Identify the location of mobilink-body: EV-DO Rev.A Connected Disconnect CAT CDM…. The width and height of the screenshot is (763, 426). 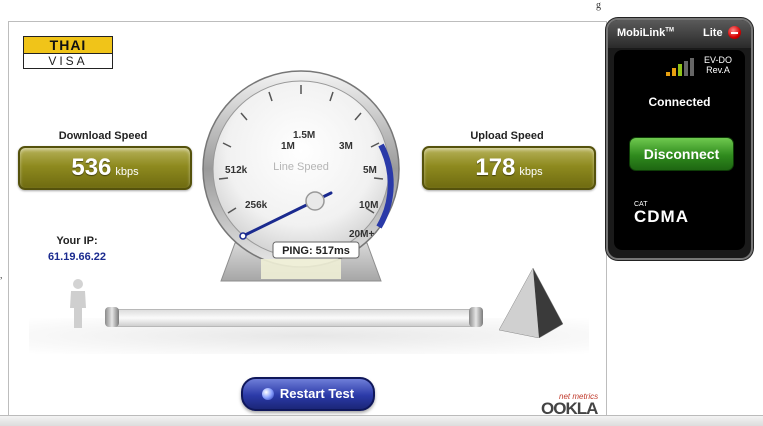
(679, 150).